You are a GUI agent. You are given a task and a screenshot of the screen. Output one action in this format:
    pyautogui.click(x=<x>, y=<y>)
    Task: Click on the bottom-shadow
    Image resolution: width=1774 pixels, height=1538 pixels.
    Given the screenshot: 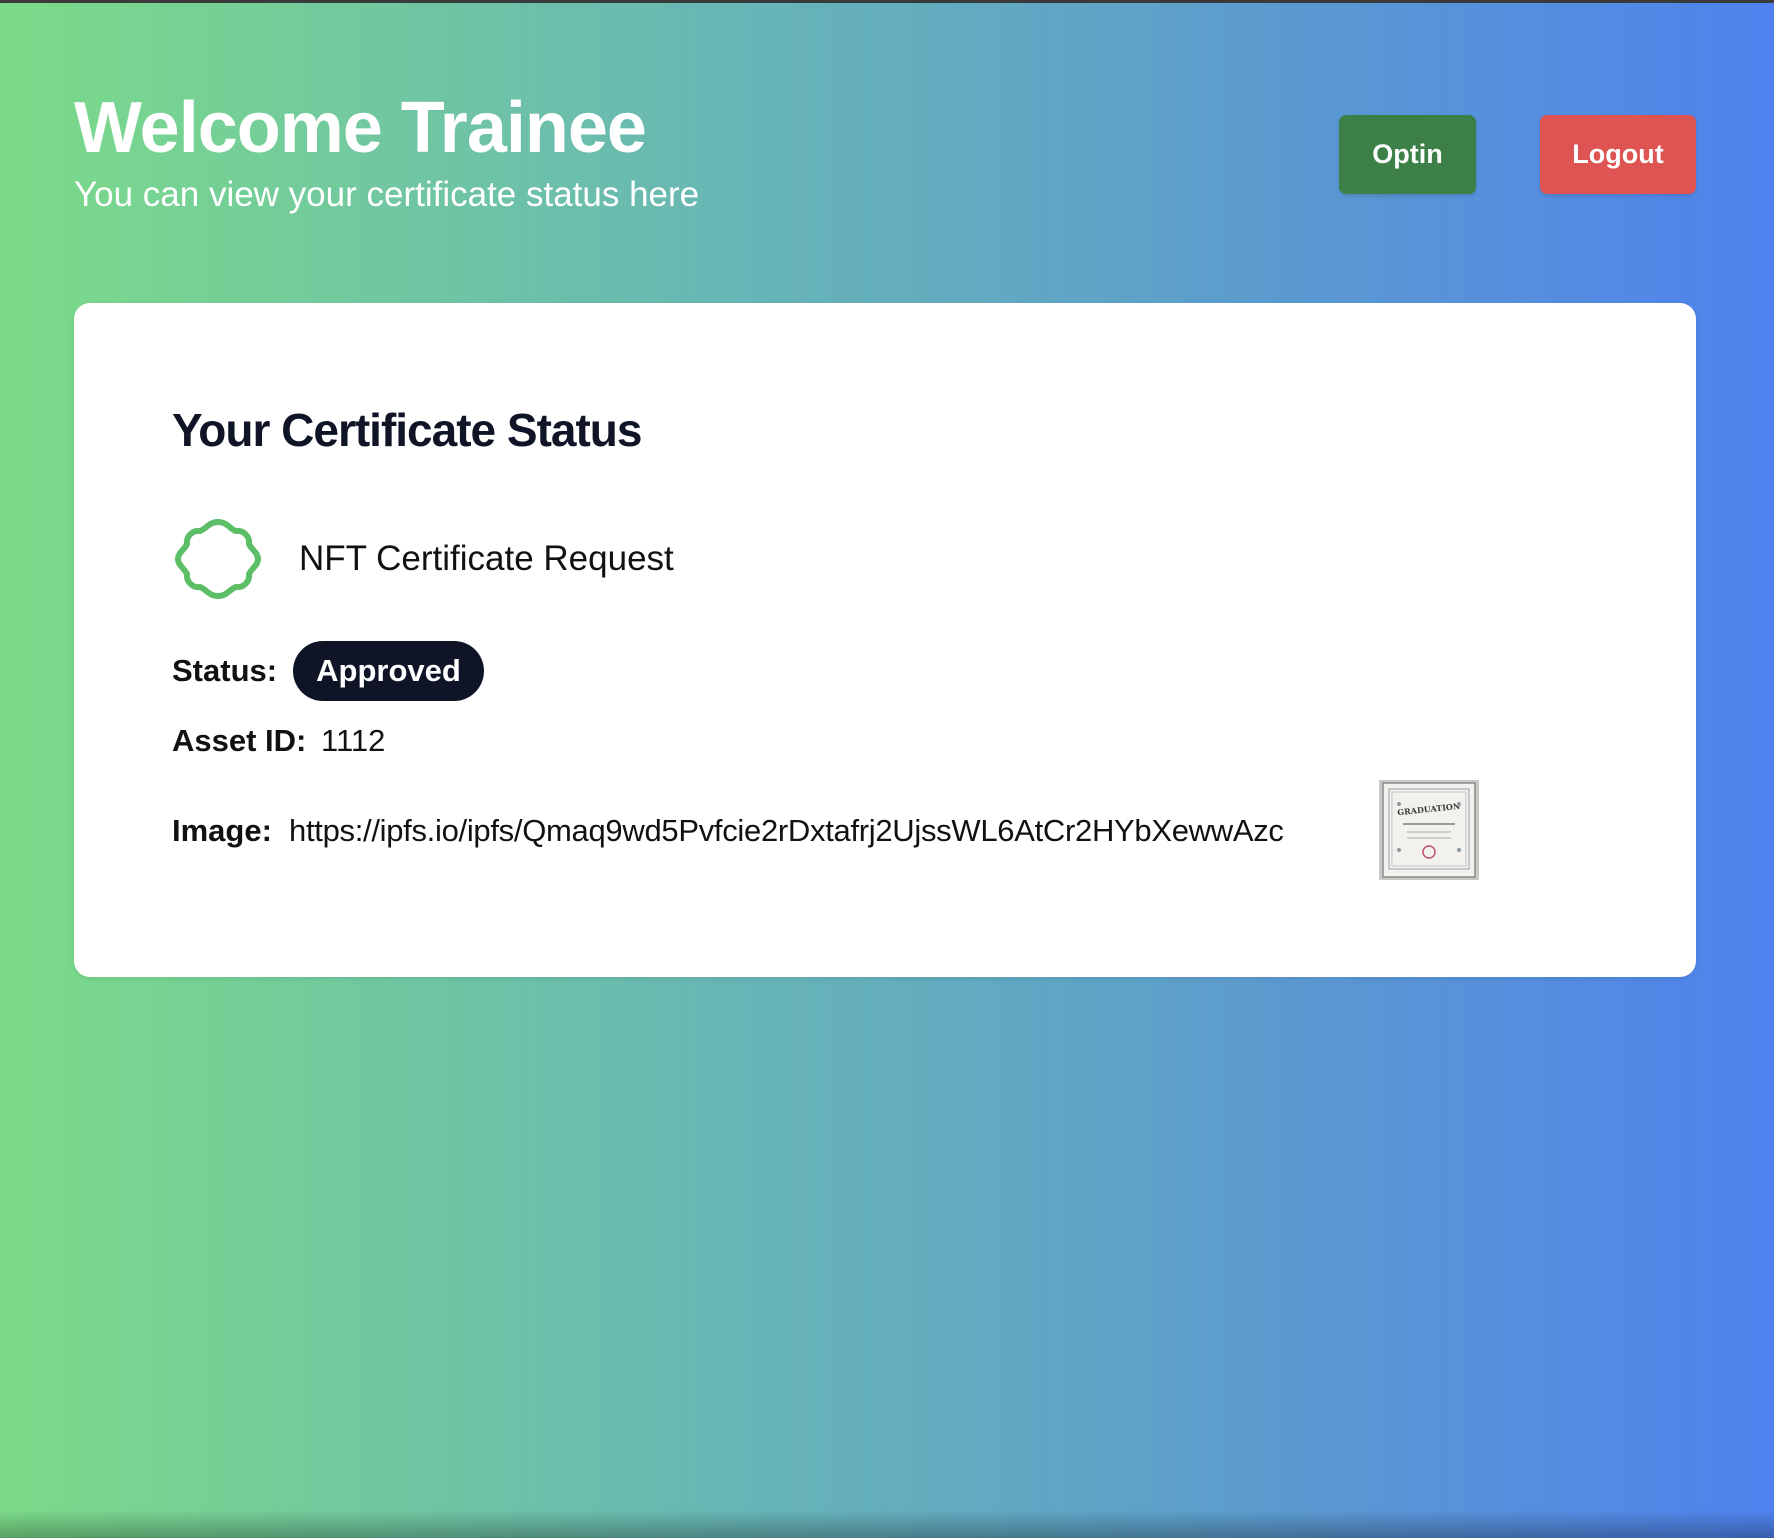 What is the action you would take?
    pyautogui.click(x=887, y=1524)
    